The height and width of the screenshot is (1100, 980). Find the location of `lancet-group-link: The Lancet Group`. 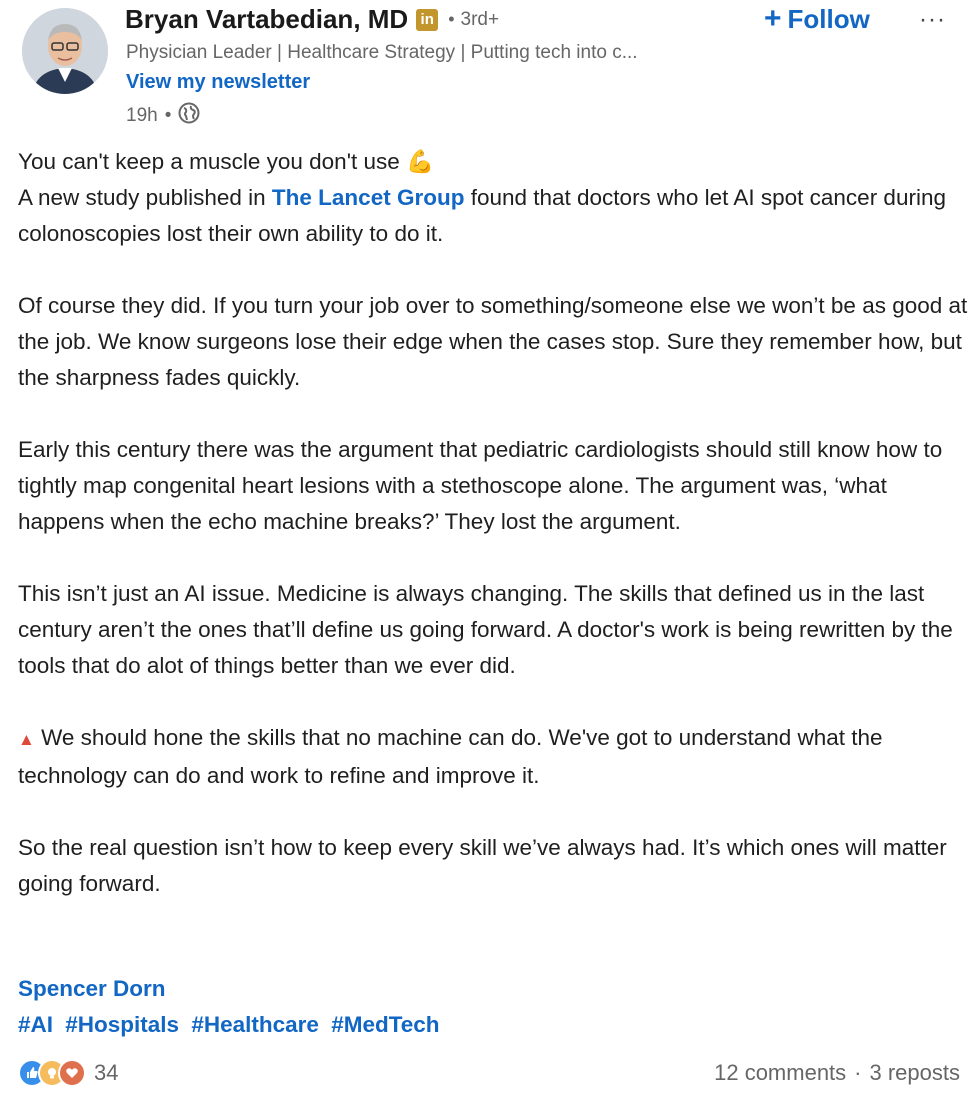

lancet-group-link: The Lancet Group is located at coordinates (368, 197).